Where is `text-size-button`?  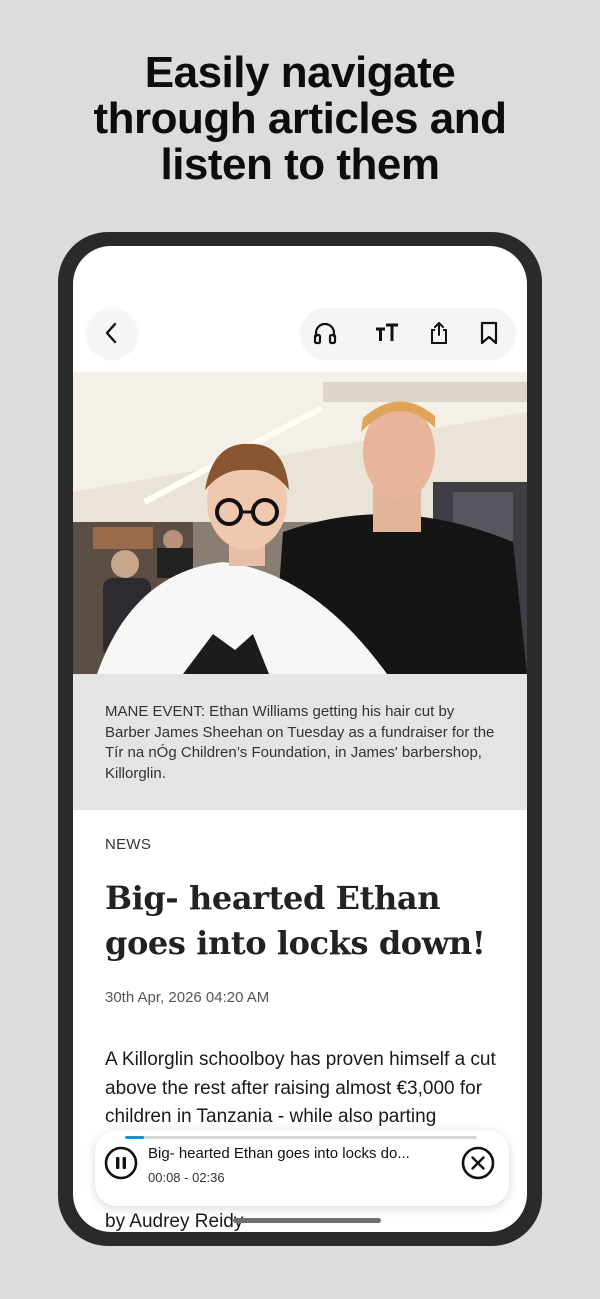 text-size-button is located at coordinates (387, 333).